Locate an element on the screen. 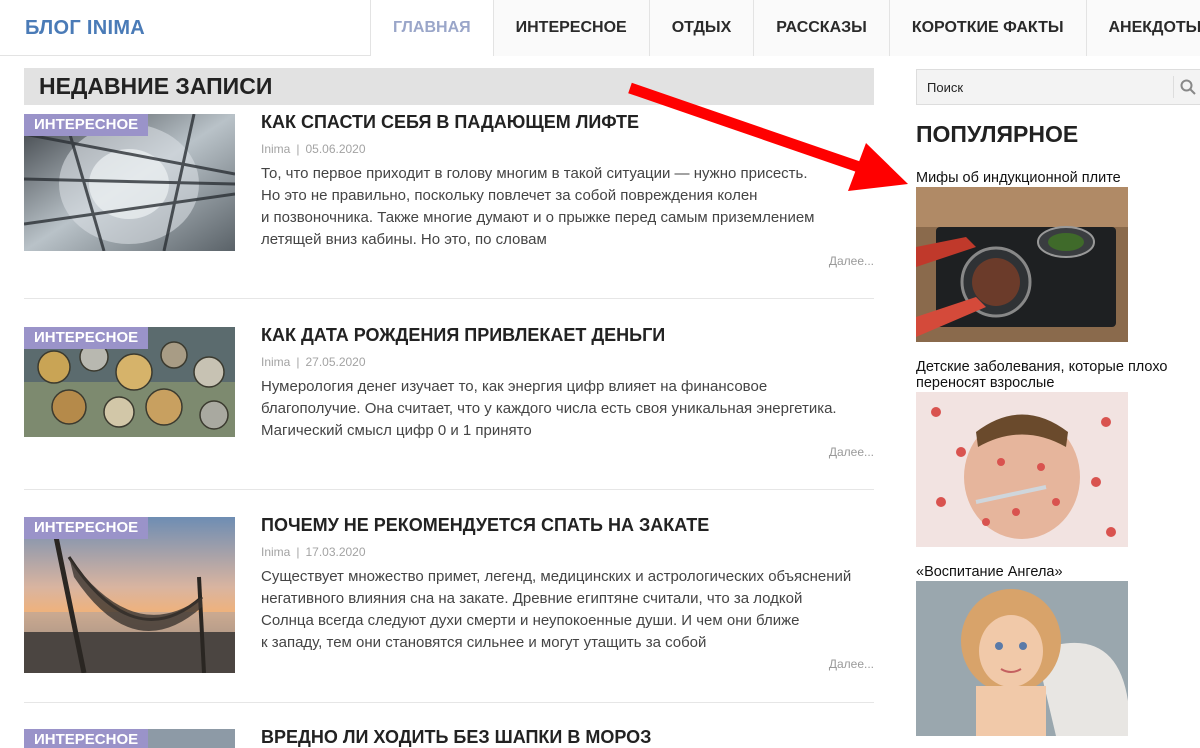 This screenshot has width=1200, height=748. post-thumbnail-elevator: ИНТЕРЕСНОЕ is located at coordinates (129, 182).